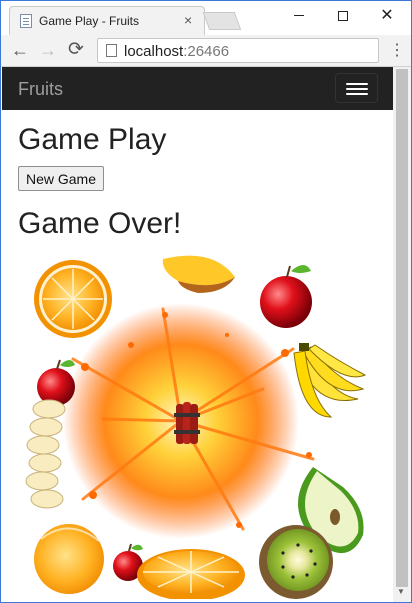 The image size is (412, 603). What do you see at coordinates (397, 51) in the screenshot?
I see `browser-menu-icon: ⋮` at bounding box center [397, 51].